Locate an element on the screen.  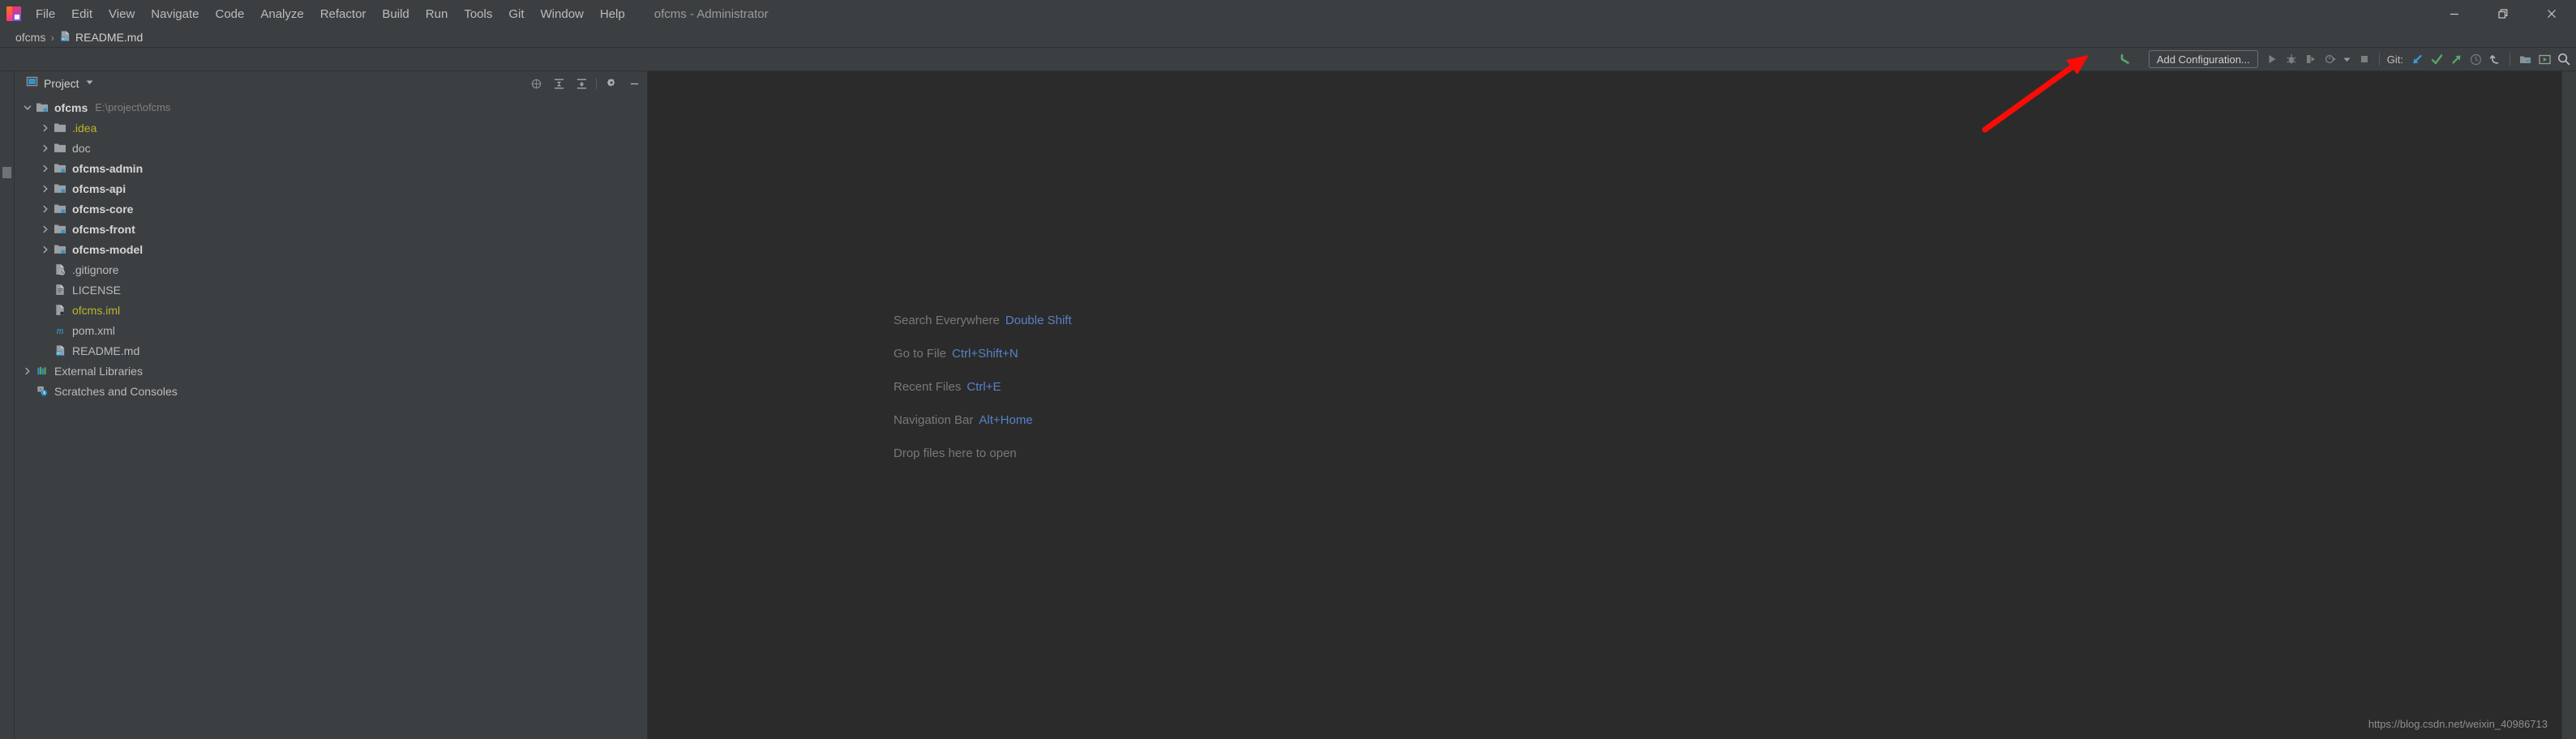
search-icon is located at coordinates (2564, 59).